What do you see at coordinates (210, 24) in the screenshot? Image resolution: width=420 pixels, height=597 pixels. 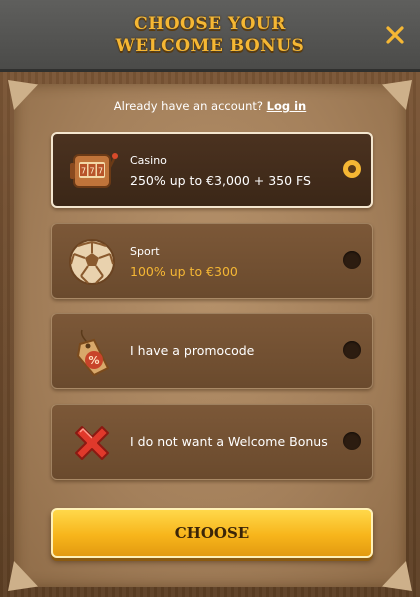 I see `title-line-1: CHOOSE YOUR` at bounding box center [210, 24].